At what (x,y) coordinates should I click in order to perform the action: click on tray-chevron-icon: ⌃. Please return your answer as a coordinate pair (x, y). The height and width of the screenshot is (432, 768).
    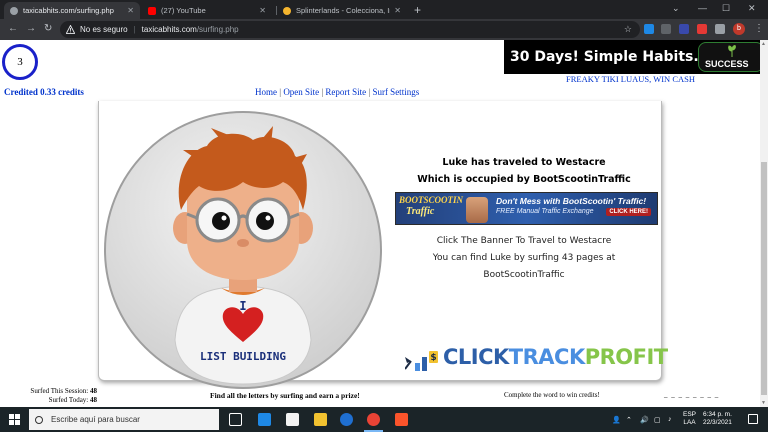
    Looking at the image, I should click on (629, 420).